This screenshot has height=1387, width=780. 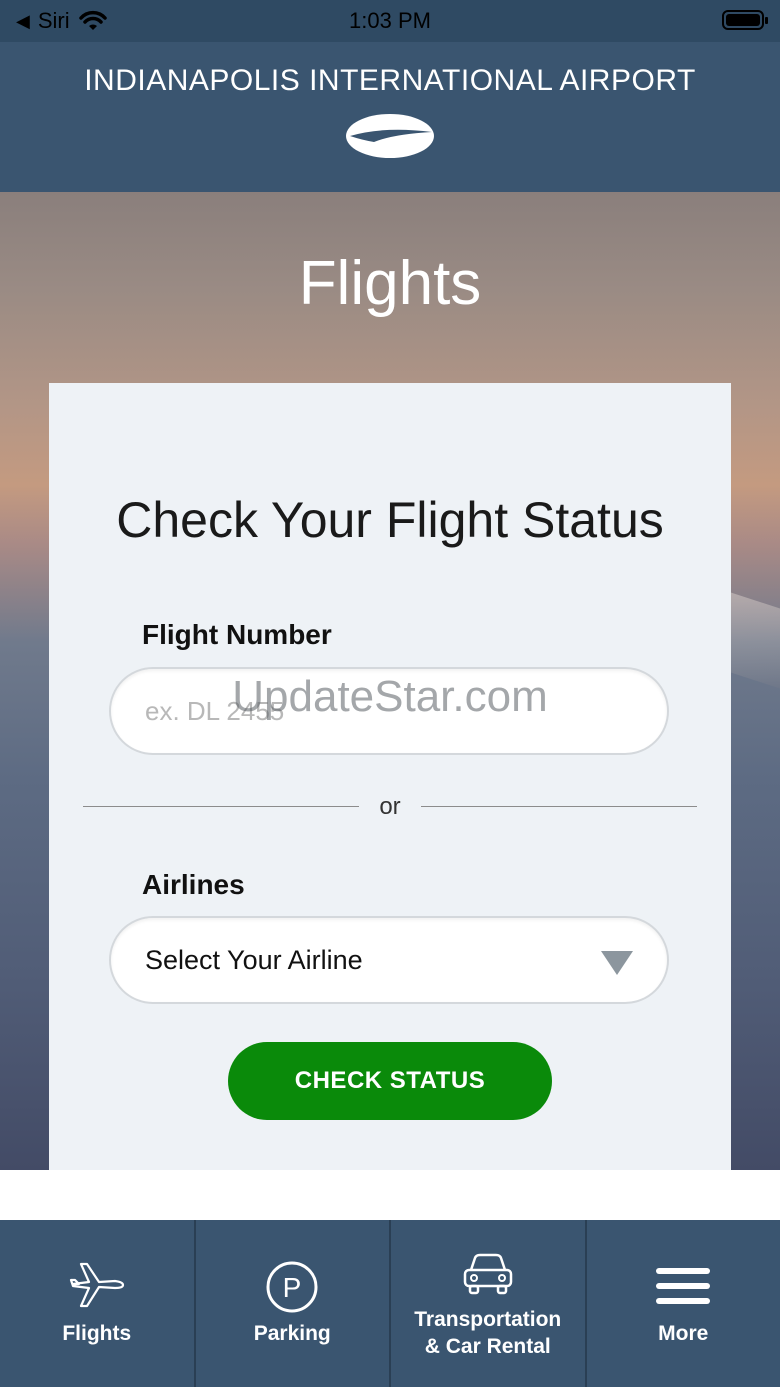 I want to click on svg-text: P, so click(x=292, y=1287).